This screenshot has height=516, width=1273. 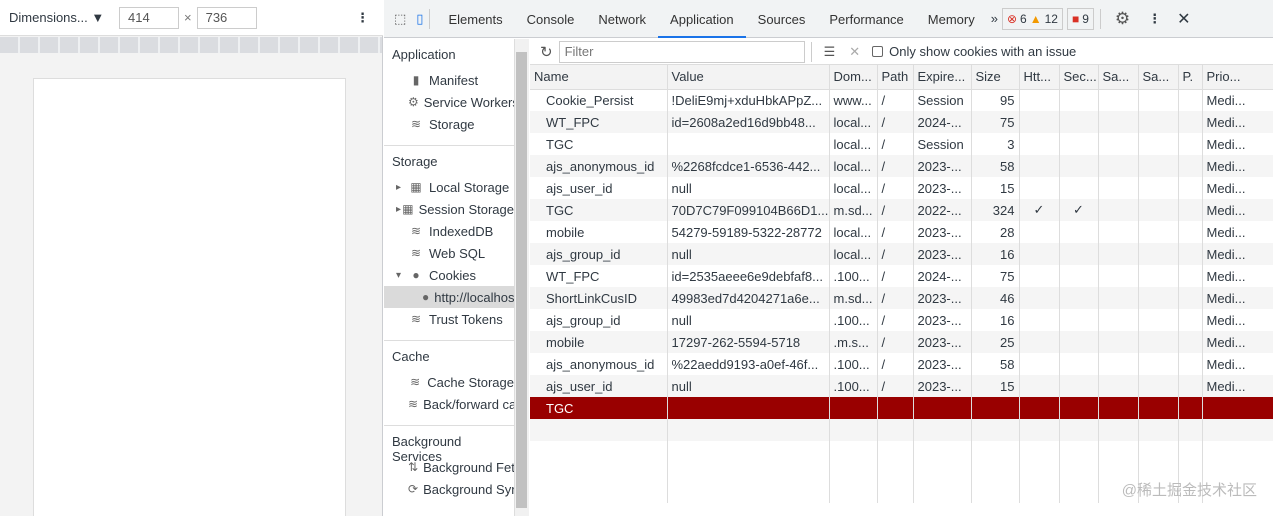 I want to click on only-issues-checkbox, so click(x=878, y=51).